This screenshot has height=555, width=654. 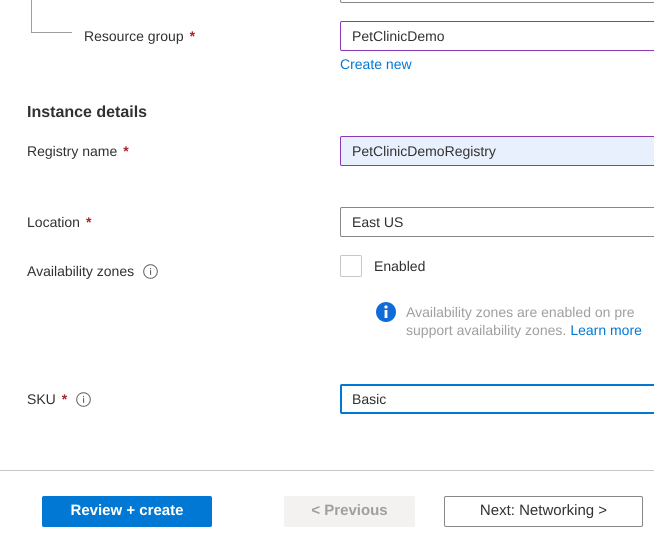 What do you see at coordinates (521, 312) in the screenshot?
I see `info-text: Availability zones are enabled on pre` at bounding box center [521, 312].